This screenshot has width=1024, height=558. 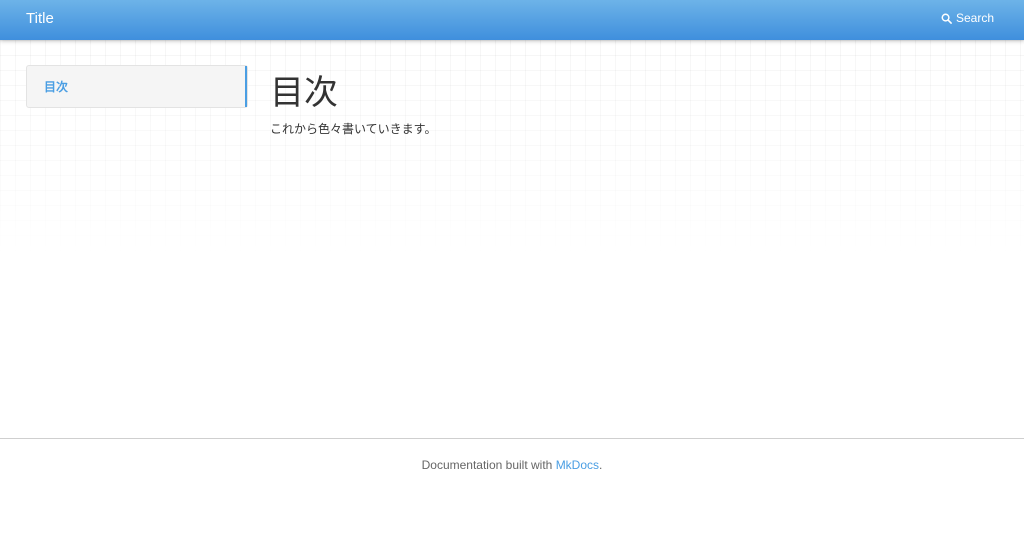 I want to click on main-content: 目次 これから色々書いていきます。, so click(x=630, y=103).